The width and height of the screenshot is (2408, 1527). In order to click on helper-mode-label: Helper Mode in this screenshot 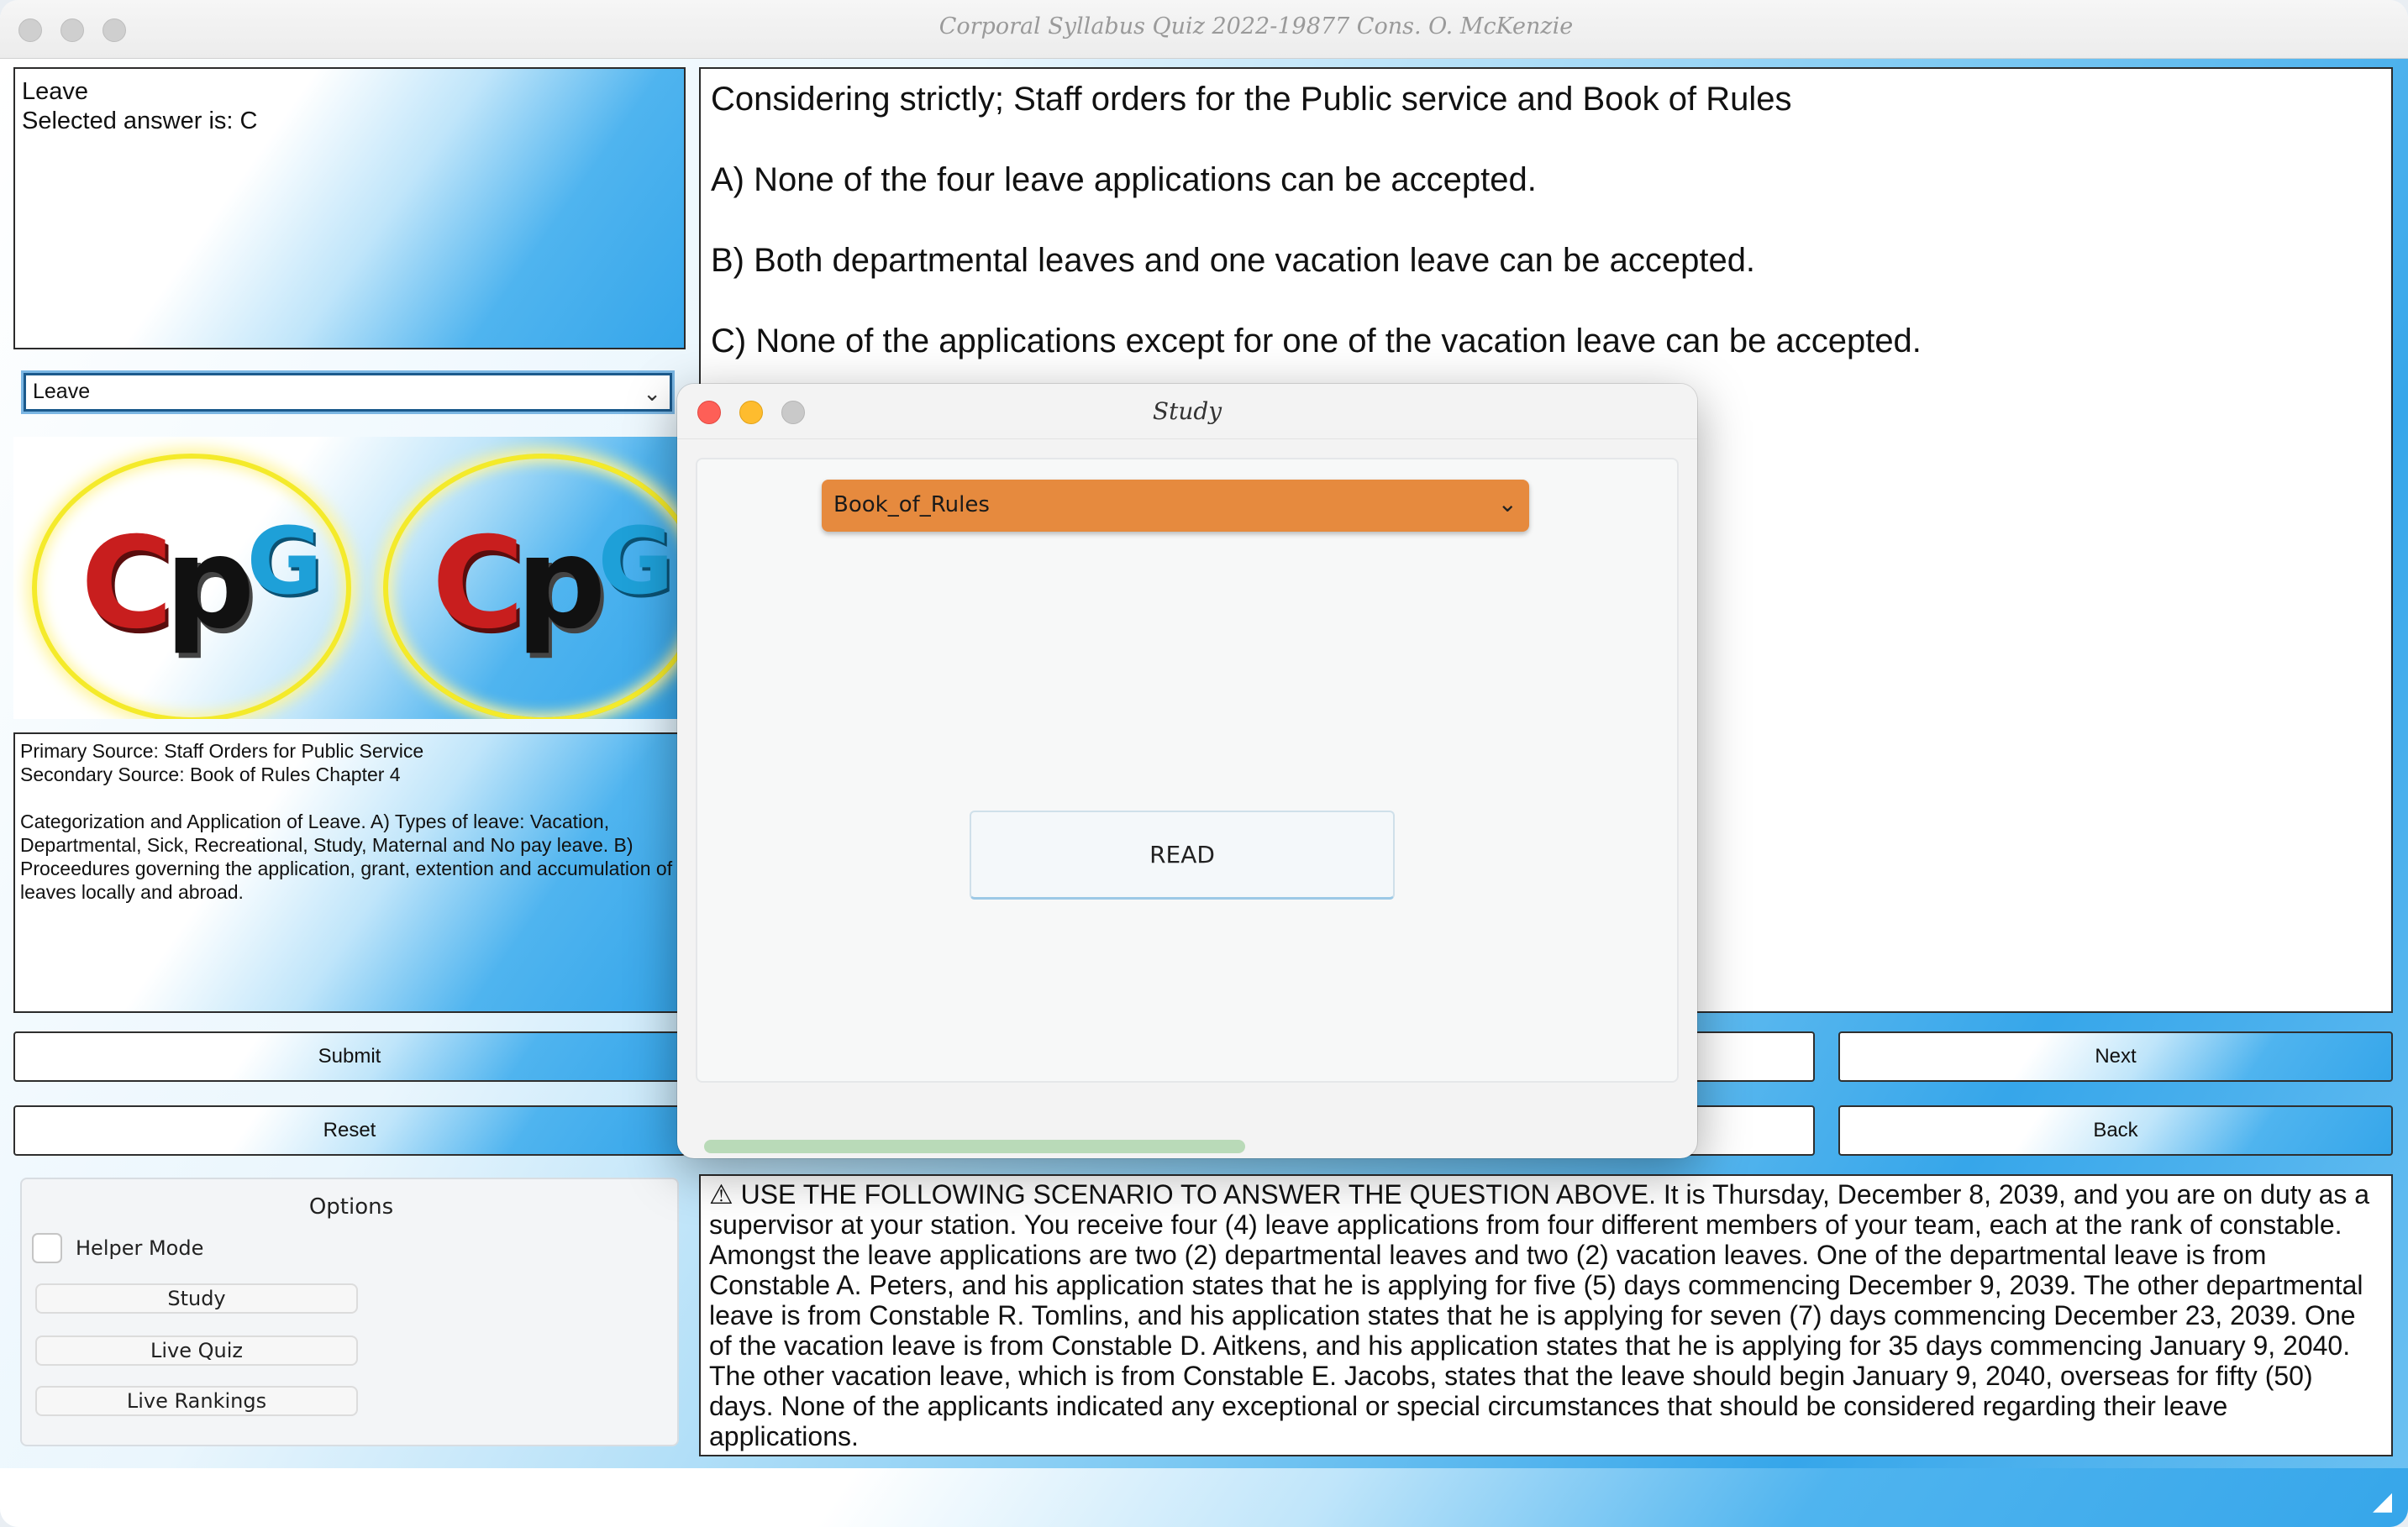, I will do `click(140, 1248)`.